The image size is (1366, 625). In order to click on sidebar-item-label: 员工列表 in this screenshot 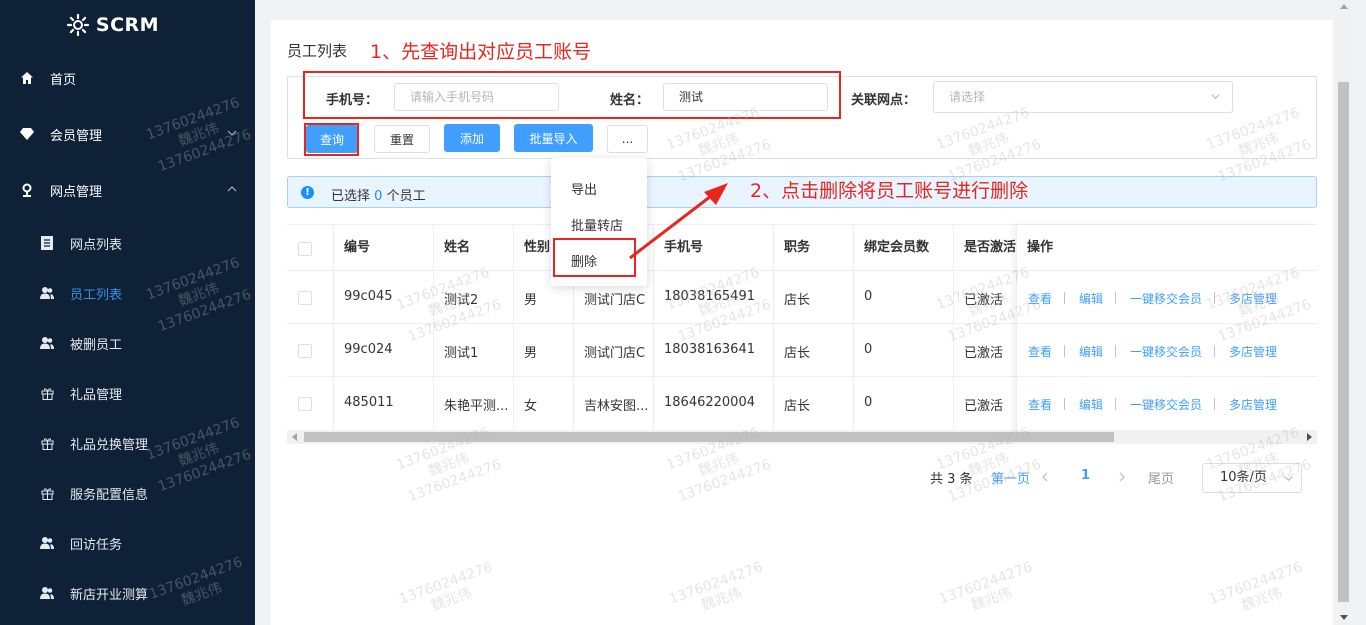, I will do `click(96, 295)`.